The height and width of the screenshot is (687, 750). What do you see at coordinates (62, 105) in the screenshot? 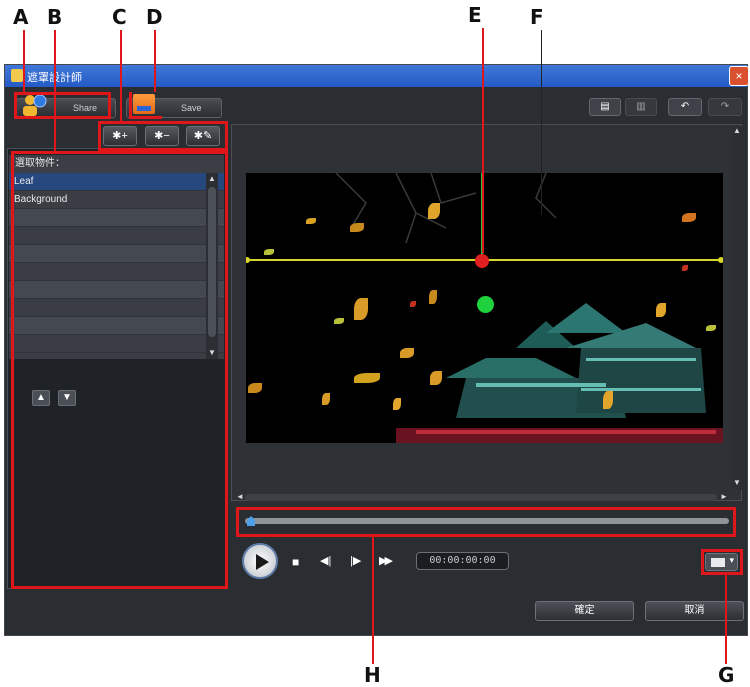
I see `annotation-box-a` at bounding box center [62, 105].